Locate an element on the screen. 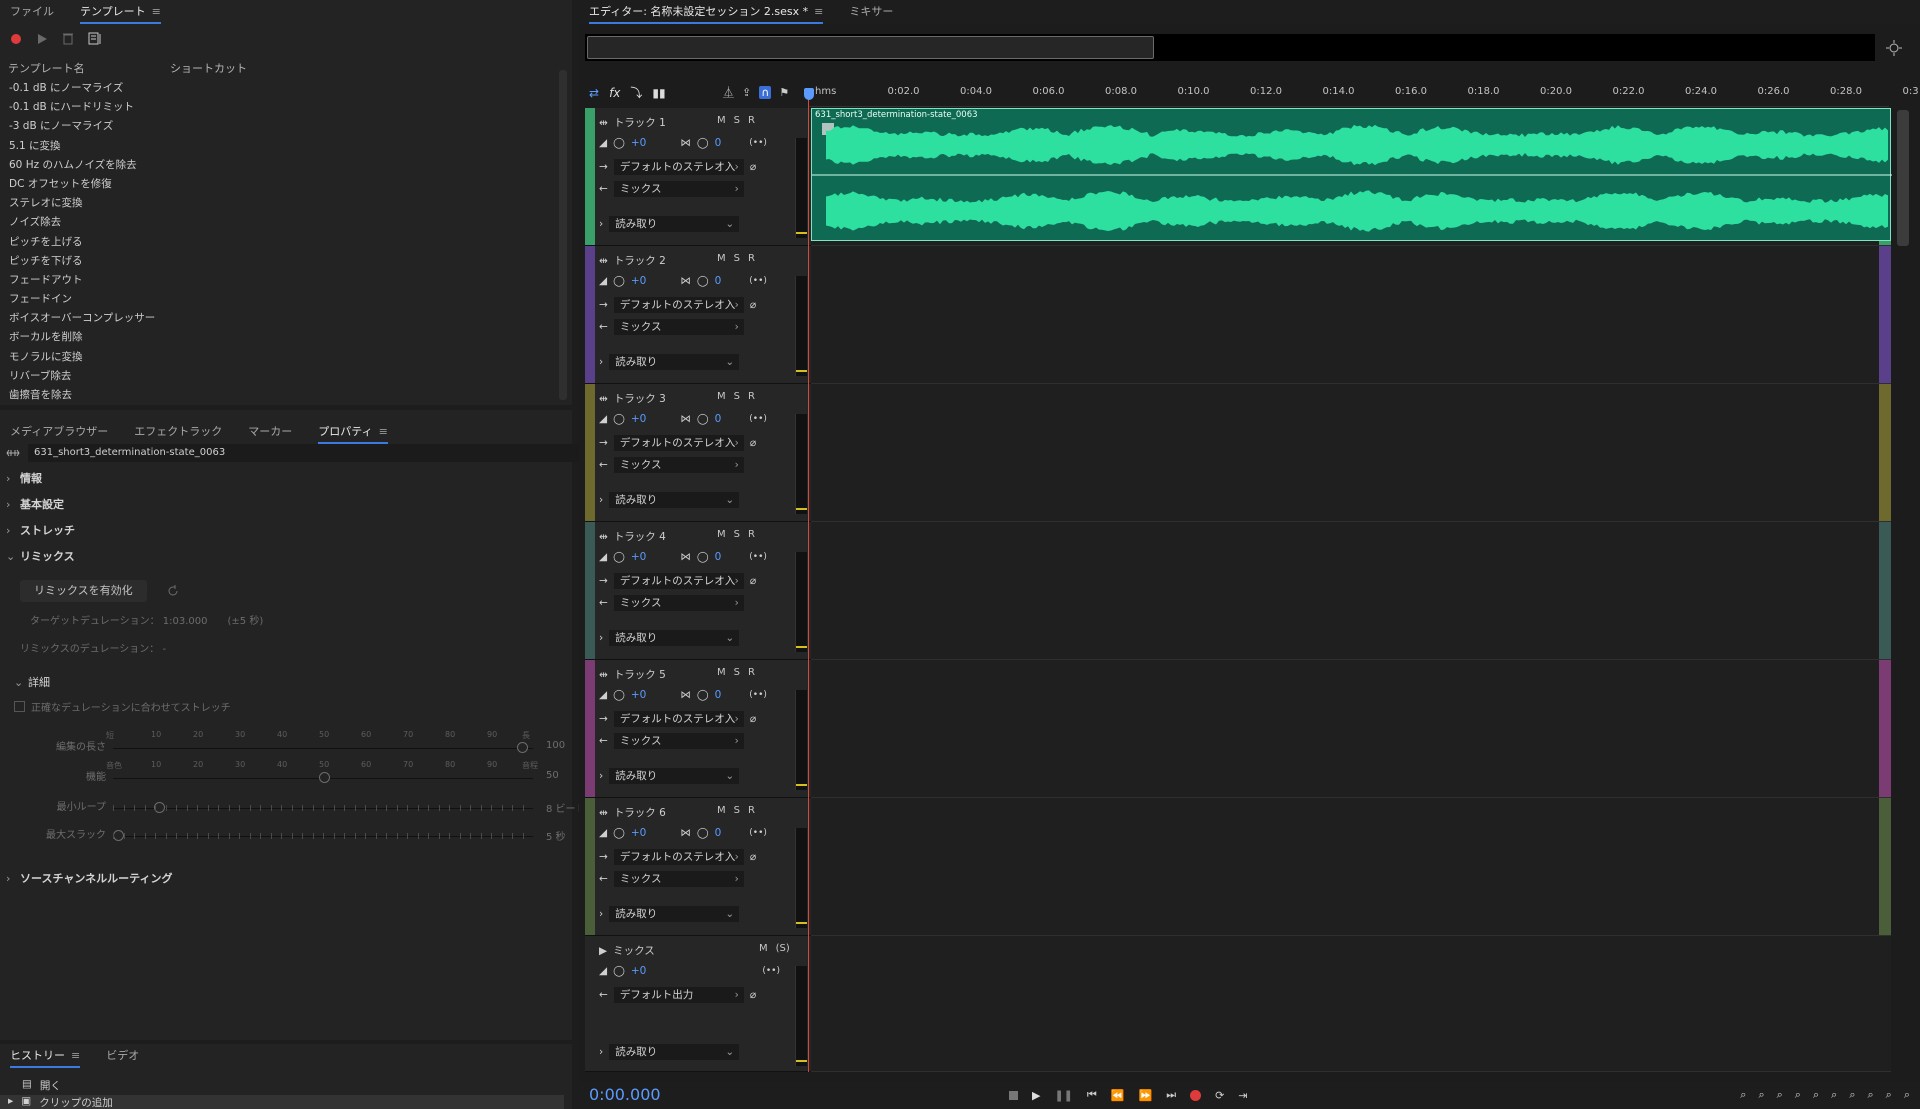  play-icon: ▶ is located at coordinates (1036, 1095).